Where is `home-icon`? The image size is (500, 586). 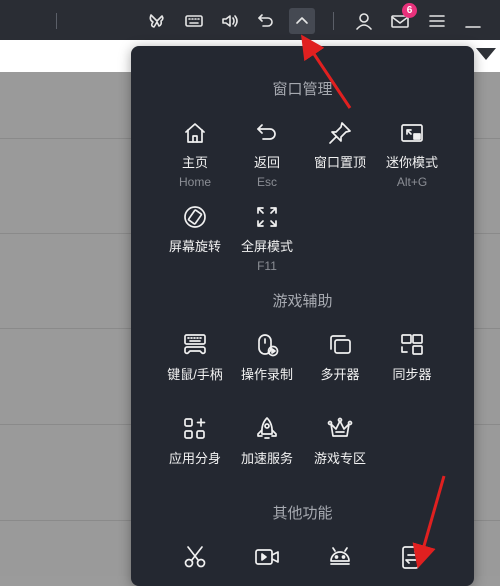 home-icon is located at coordinates (195, 133).